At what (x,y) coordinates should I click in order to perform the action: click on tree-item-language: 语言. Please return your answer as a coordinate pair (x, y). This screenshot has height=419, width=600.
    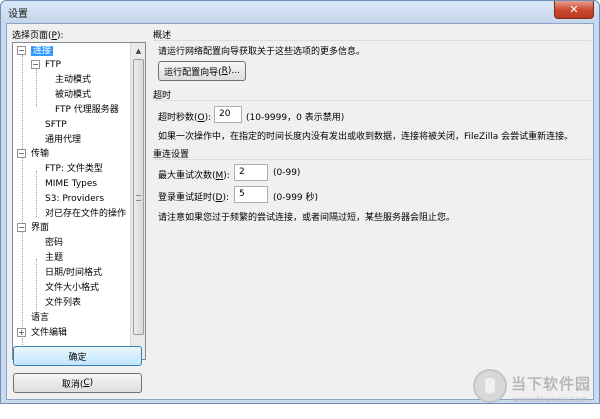
    Looking at the image, I should click on (40, 318).